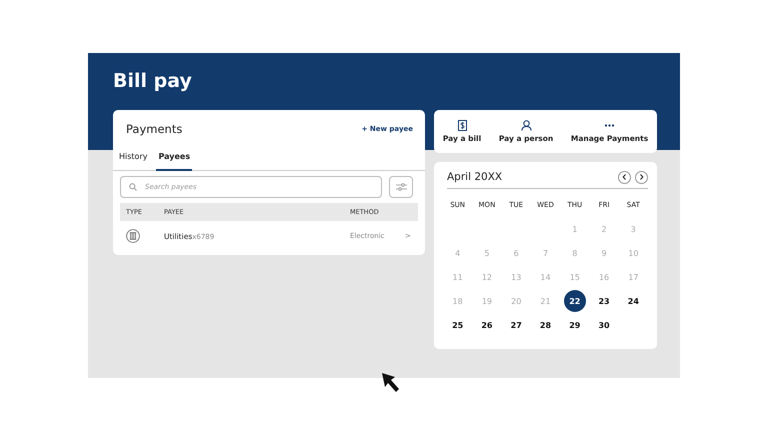 This screenshot has width=768, height=432. I want to click on bank-icon, so click(133, 236).